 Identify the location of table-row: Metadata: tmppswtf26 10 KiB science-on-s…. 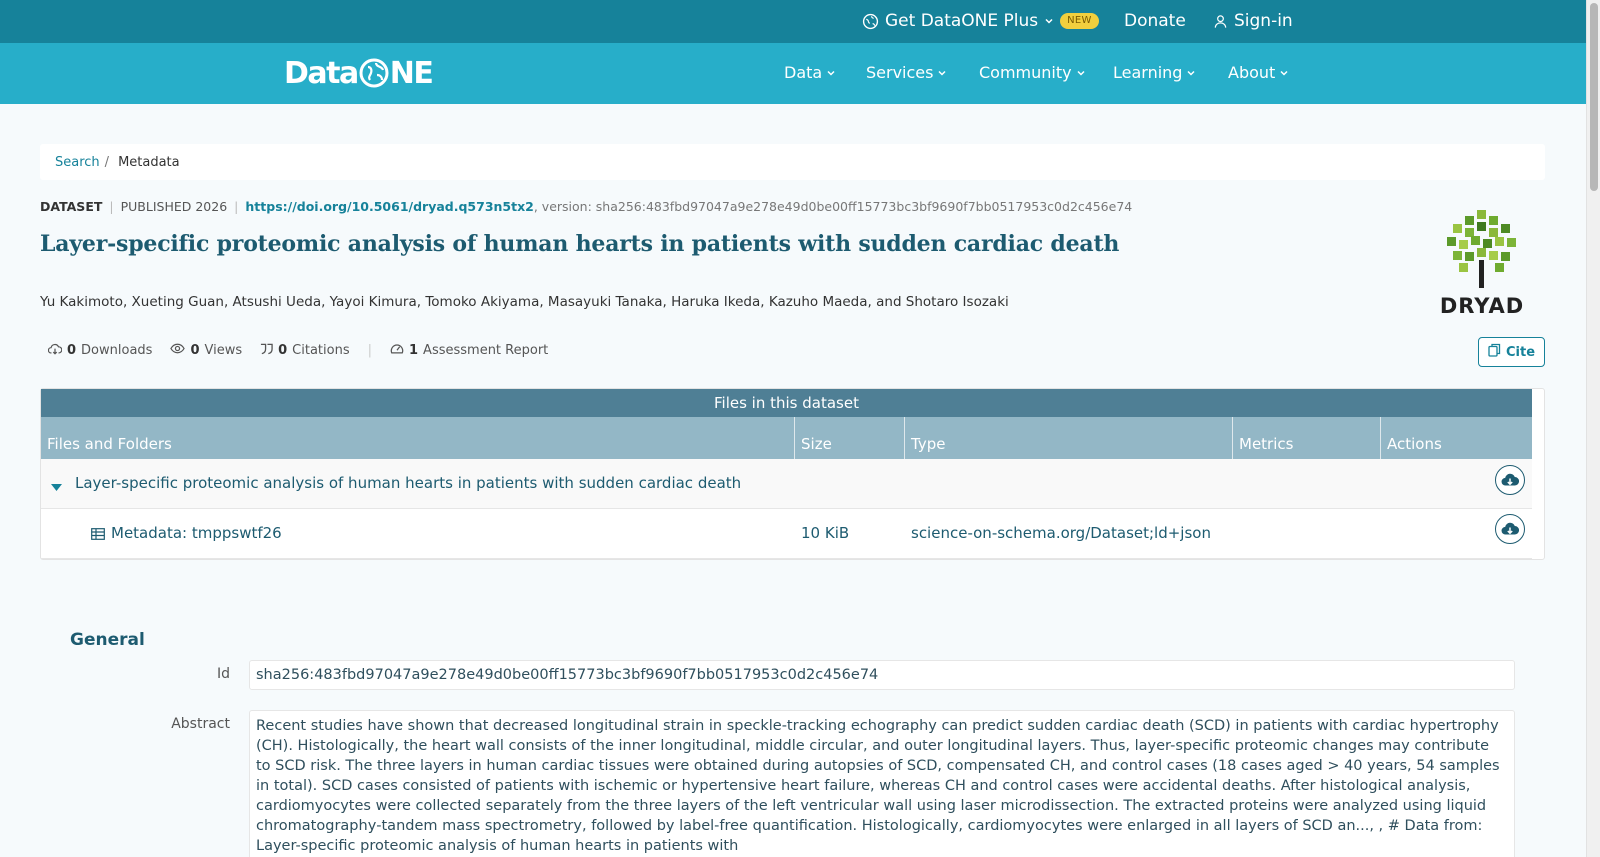
(786, 534).